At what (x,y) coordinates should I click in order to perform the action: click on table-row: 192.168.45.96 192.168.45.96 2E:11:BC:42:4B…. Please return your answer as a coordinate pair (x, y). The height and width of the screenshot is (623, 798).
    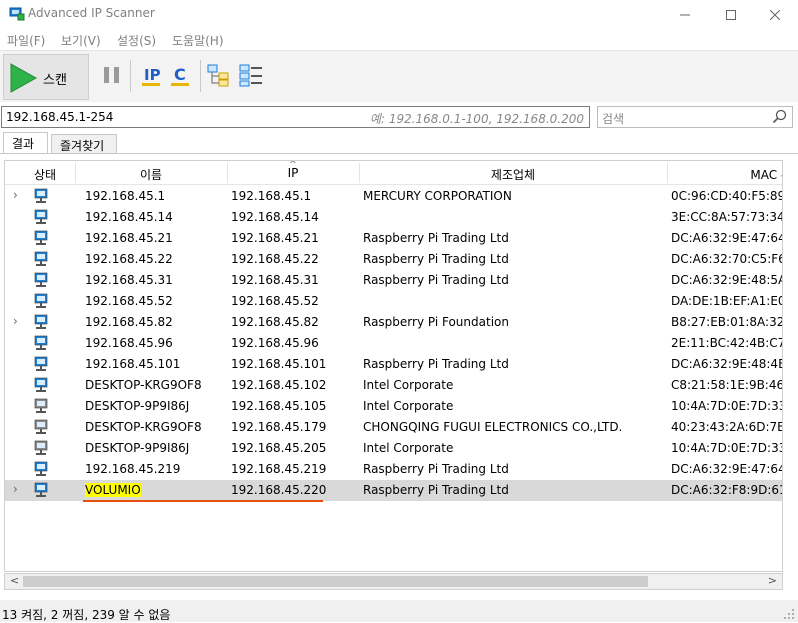
    Looking at the image, I should click on (394, 343).